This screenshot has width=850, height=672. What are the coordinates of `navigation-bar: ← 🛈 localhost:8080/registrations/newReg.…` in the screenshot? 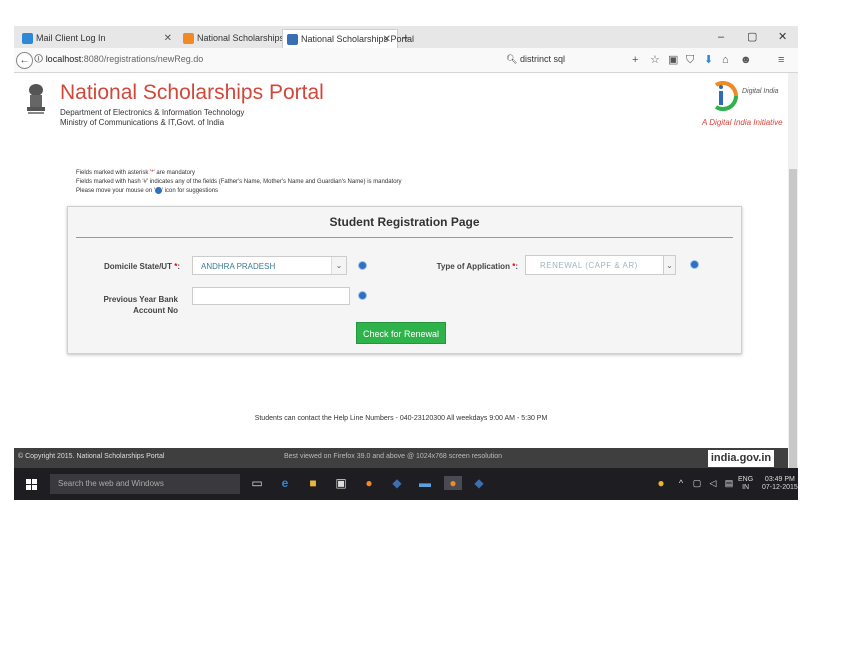 It's located at (406, 60).